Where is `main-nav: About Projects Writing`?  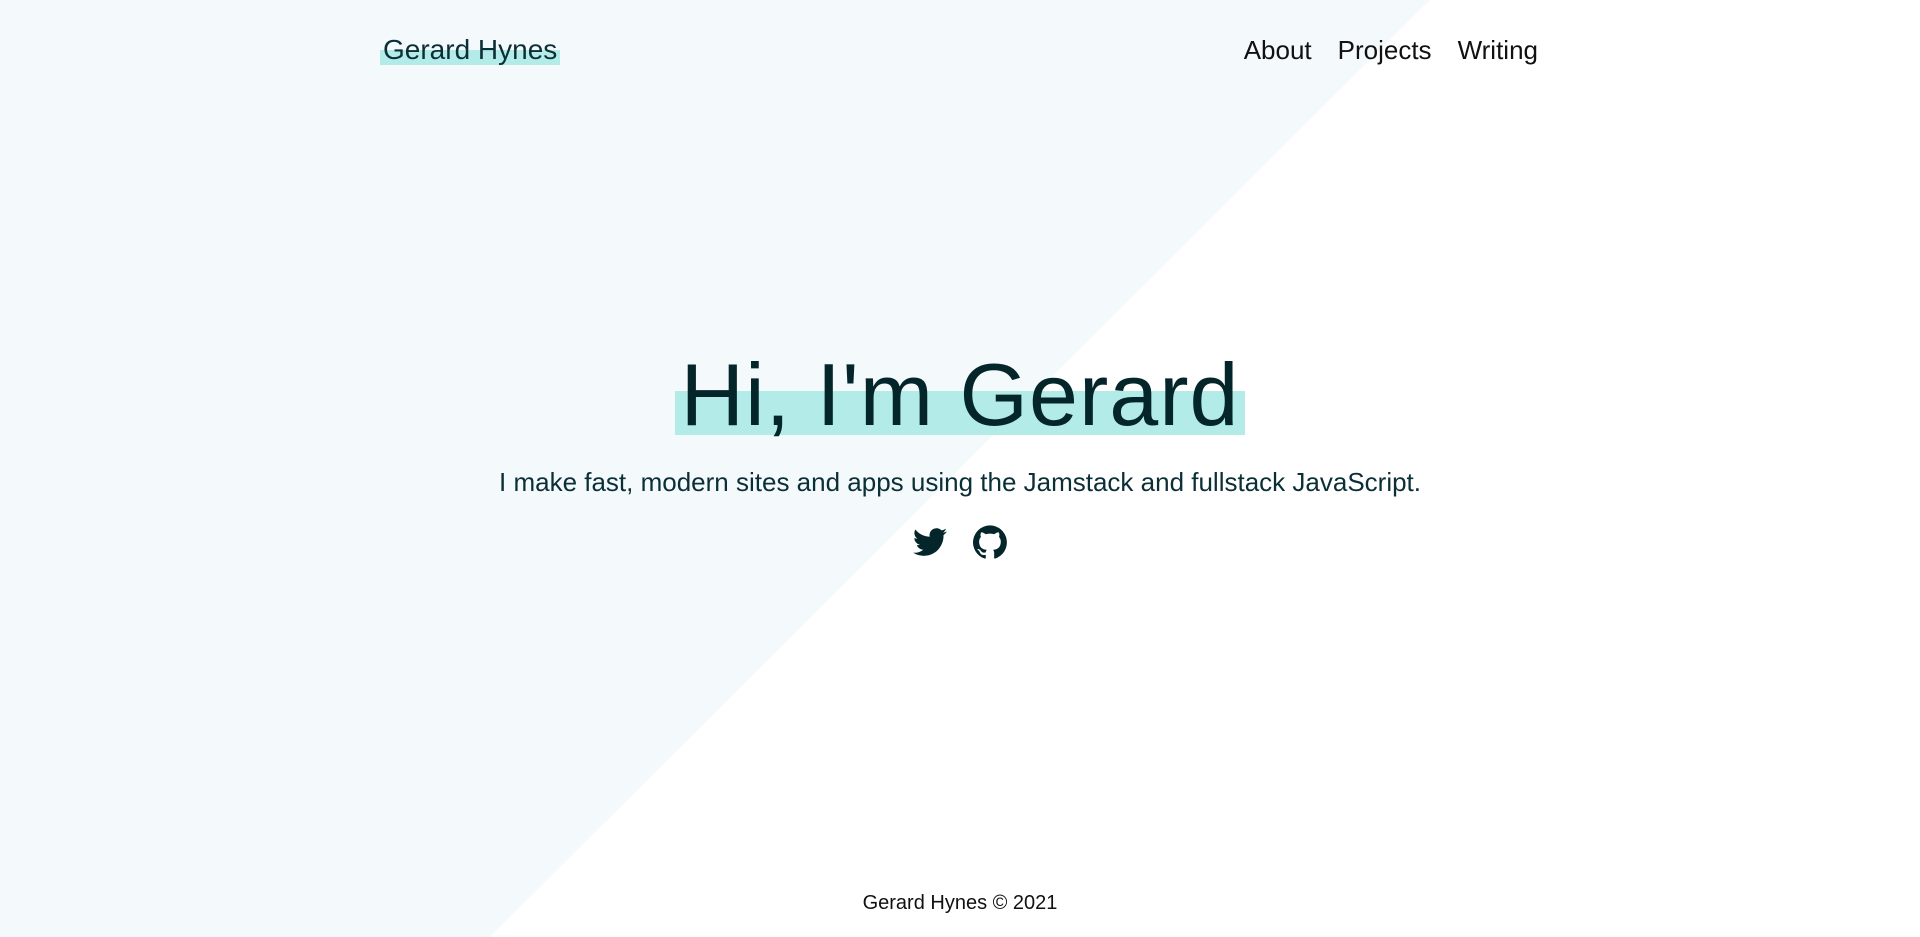 main-nav: About Projects Writing is located at coordinates (1391, 50).